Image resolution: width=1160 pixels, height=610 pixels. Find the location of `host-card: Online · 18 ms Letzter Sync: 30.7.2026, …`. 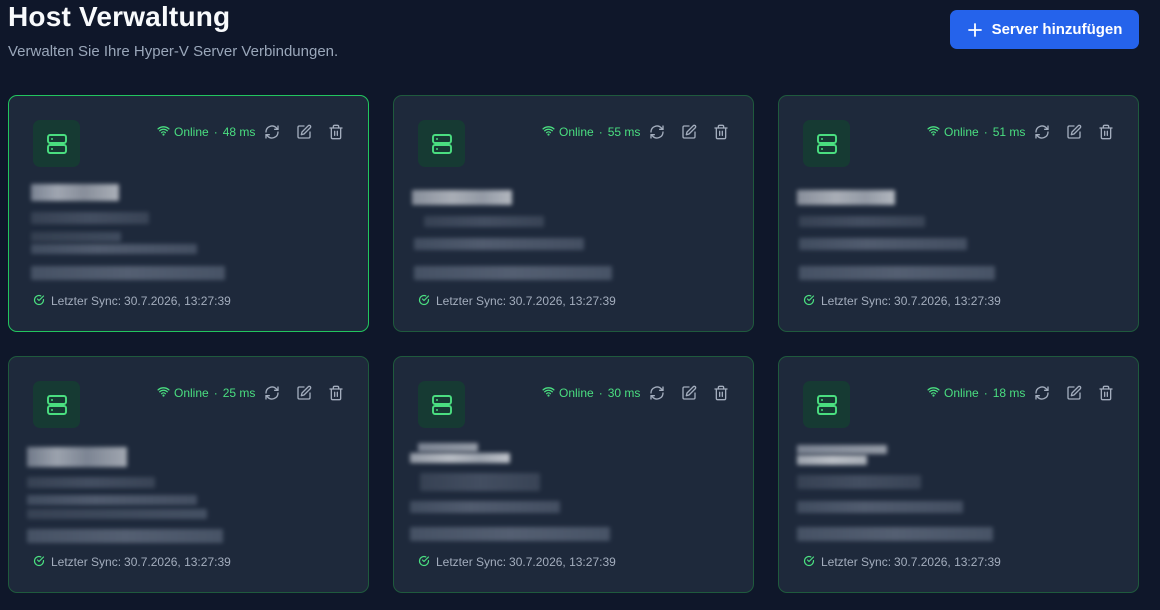

host-card: Online · 18 ms Letzter Sync: 30.7.2026, … is located at coordinates (958, 474).